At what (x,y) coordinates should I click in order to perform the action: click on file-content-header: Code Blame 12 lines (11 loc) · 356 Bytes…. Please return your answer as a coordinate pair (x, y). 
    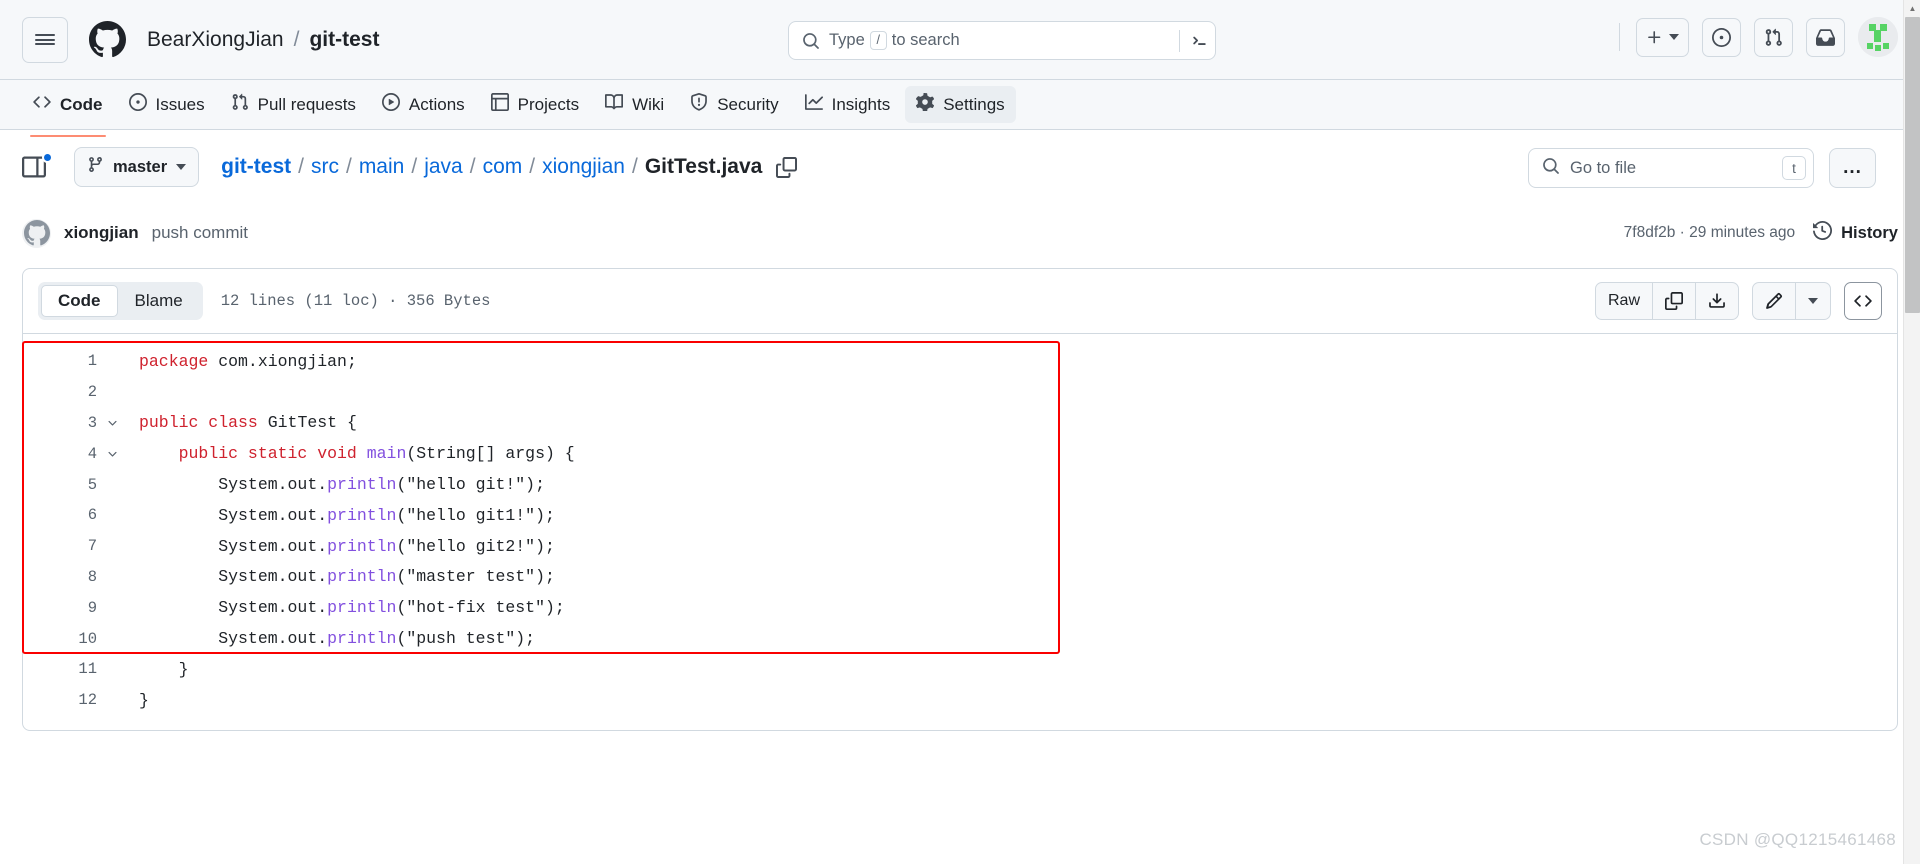
    Looking at the image, I should click on (960, 301).